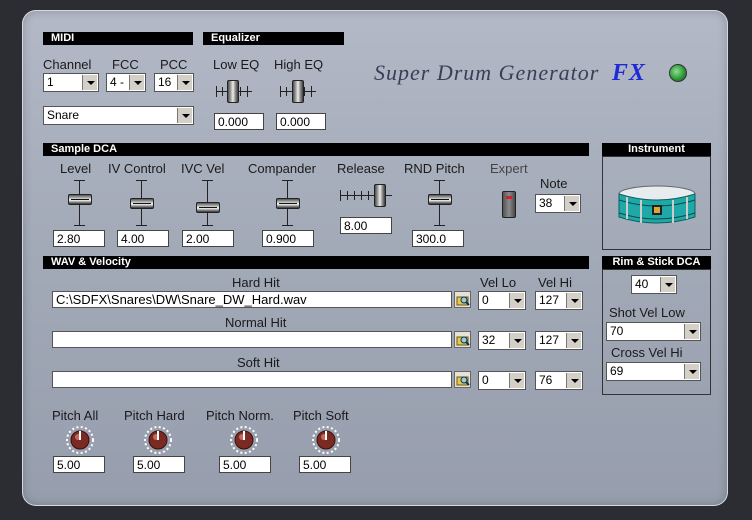 The width and height of the screenshot is (752, 520). Describe the element at coordinates (208, 238) in the screenshot. I see `ivc-vel-value: 2.00` at that location.